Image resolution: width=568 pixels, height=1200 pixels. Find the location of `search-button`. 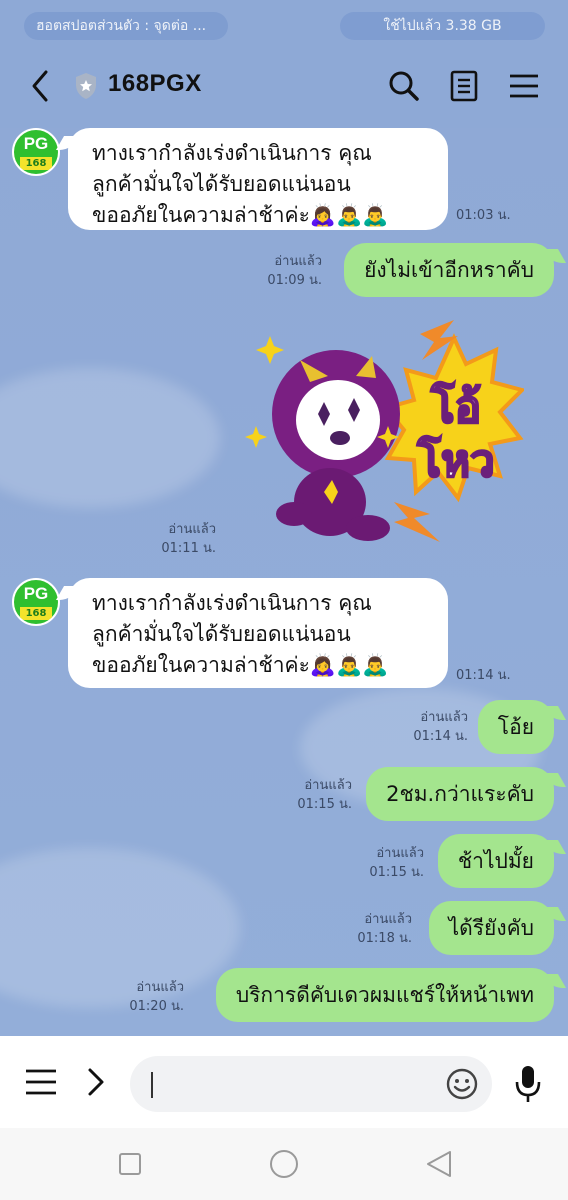

search-button is located at coordinates (404, 86).